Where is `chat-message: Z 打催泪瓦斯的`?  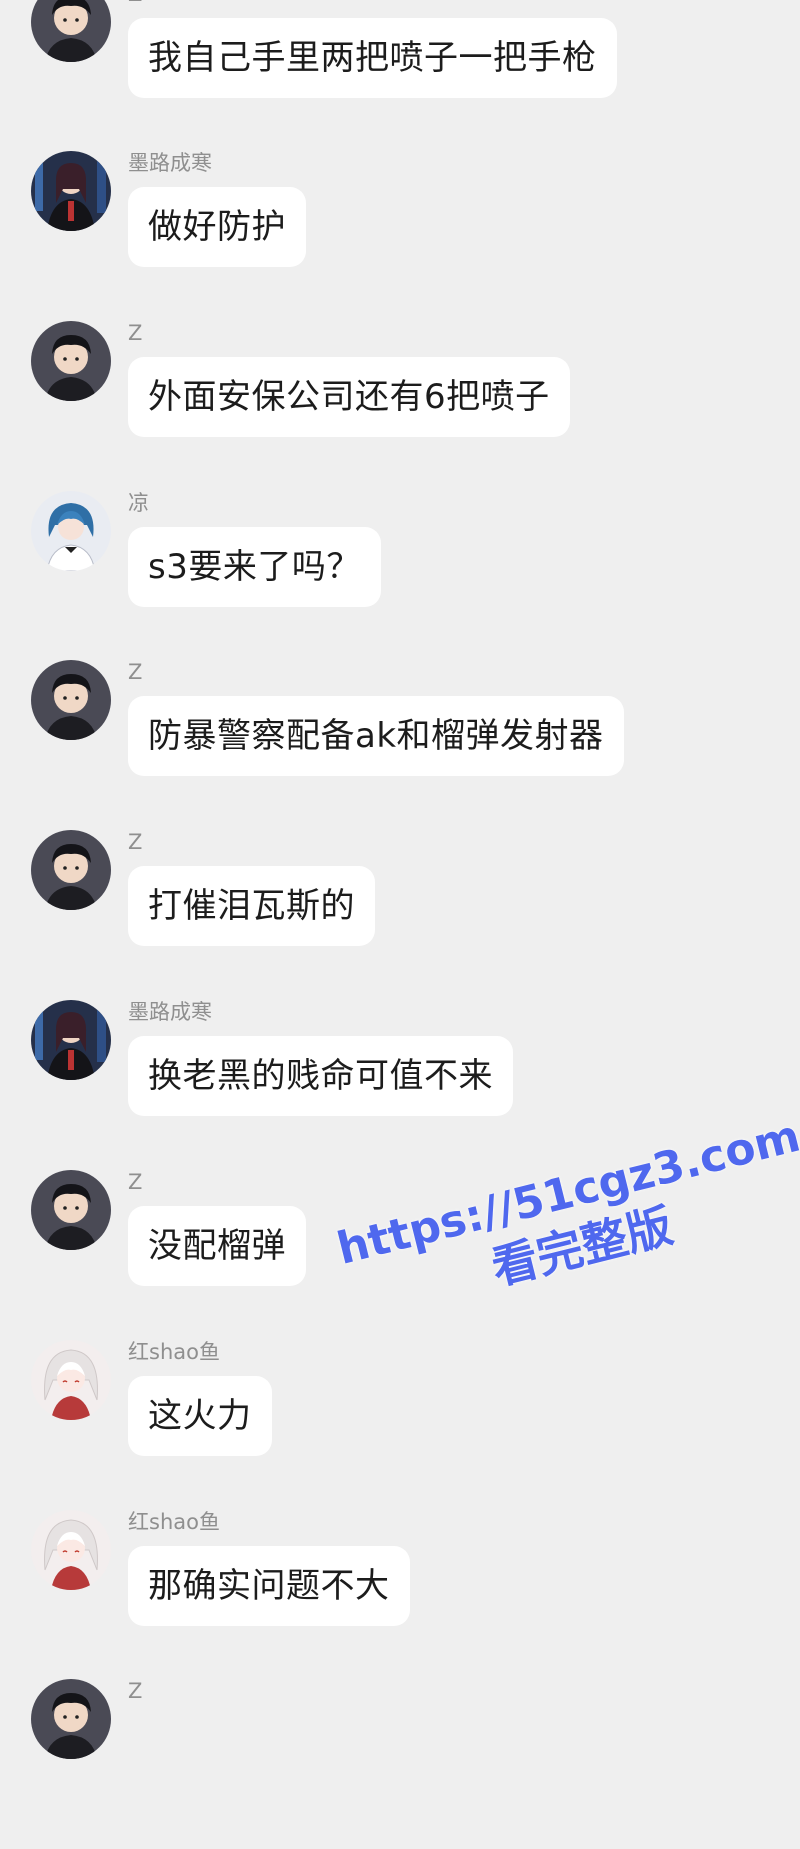
chat-message: Z 打催泪瓦斯的 is located at coordinates (400, 915).